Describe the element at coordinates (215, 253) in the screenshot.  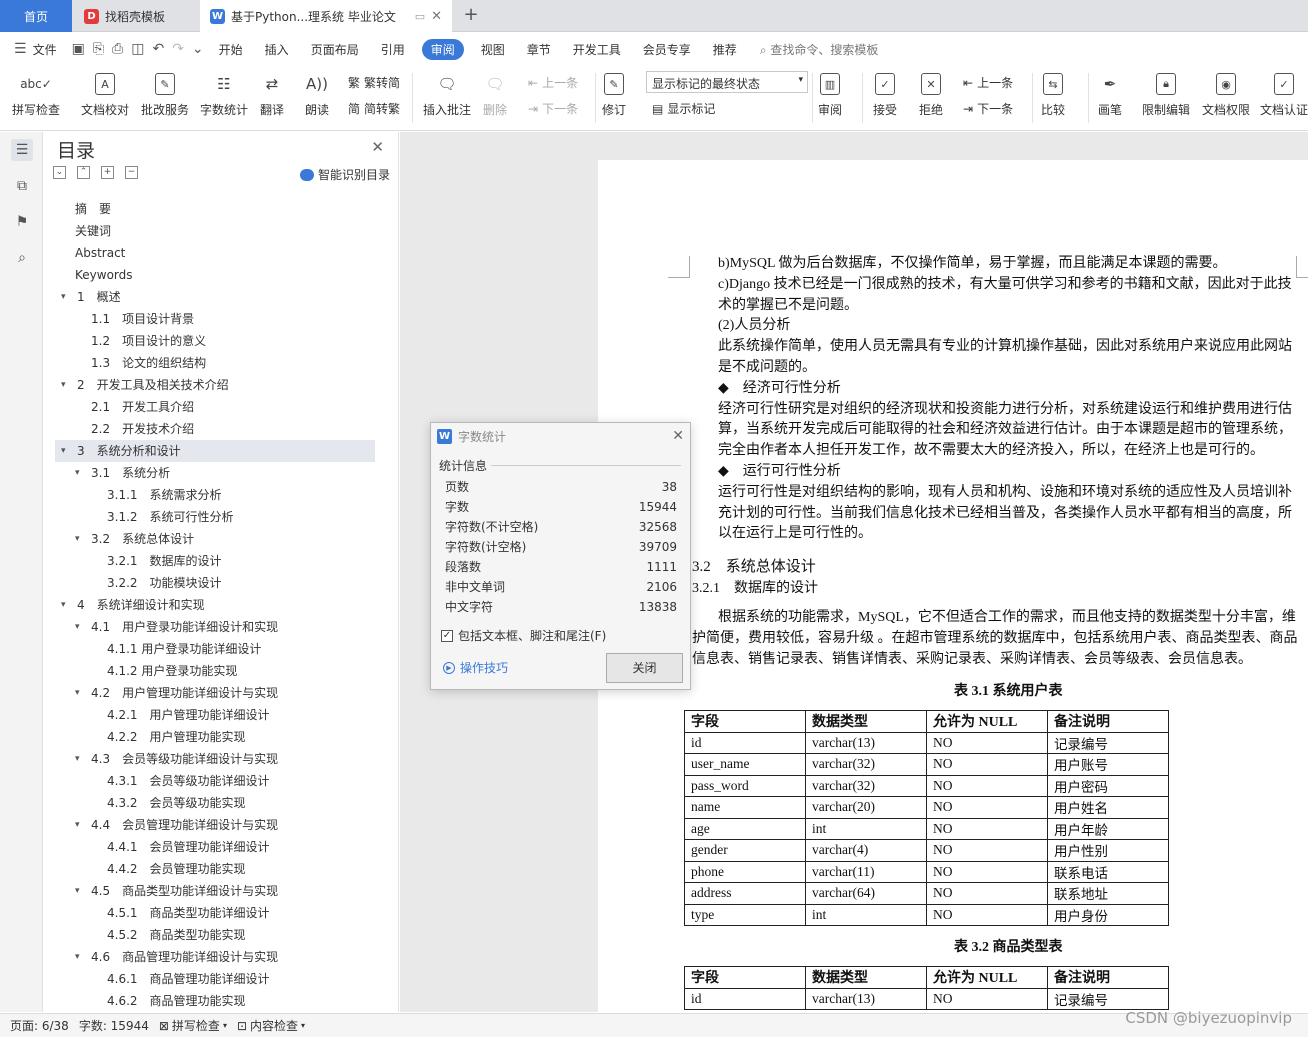
I see `toc-entry: Abstract` at that location.